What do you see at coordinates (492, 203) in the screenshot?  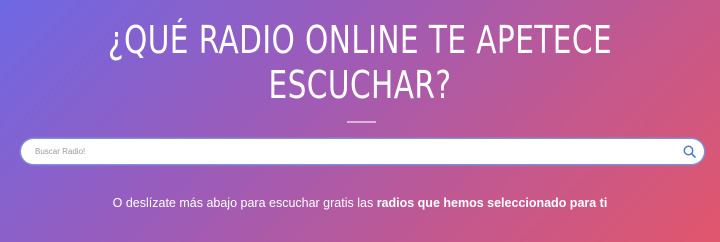 I see `tagline-highlight: radios que hemos seleccionado para ti` at bounding box center [492, 203].